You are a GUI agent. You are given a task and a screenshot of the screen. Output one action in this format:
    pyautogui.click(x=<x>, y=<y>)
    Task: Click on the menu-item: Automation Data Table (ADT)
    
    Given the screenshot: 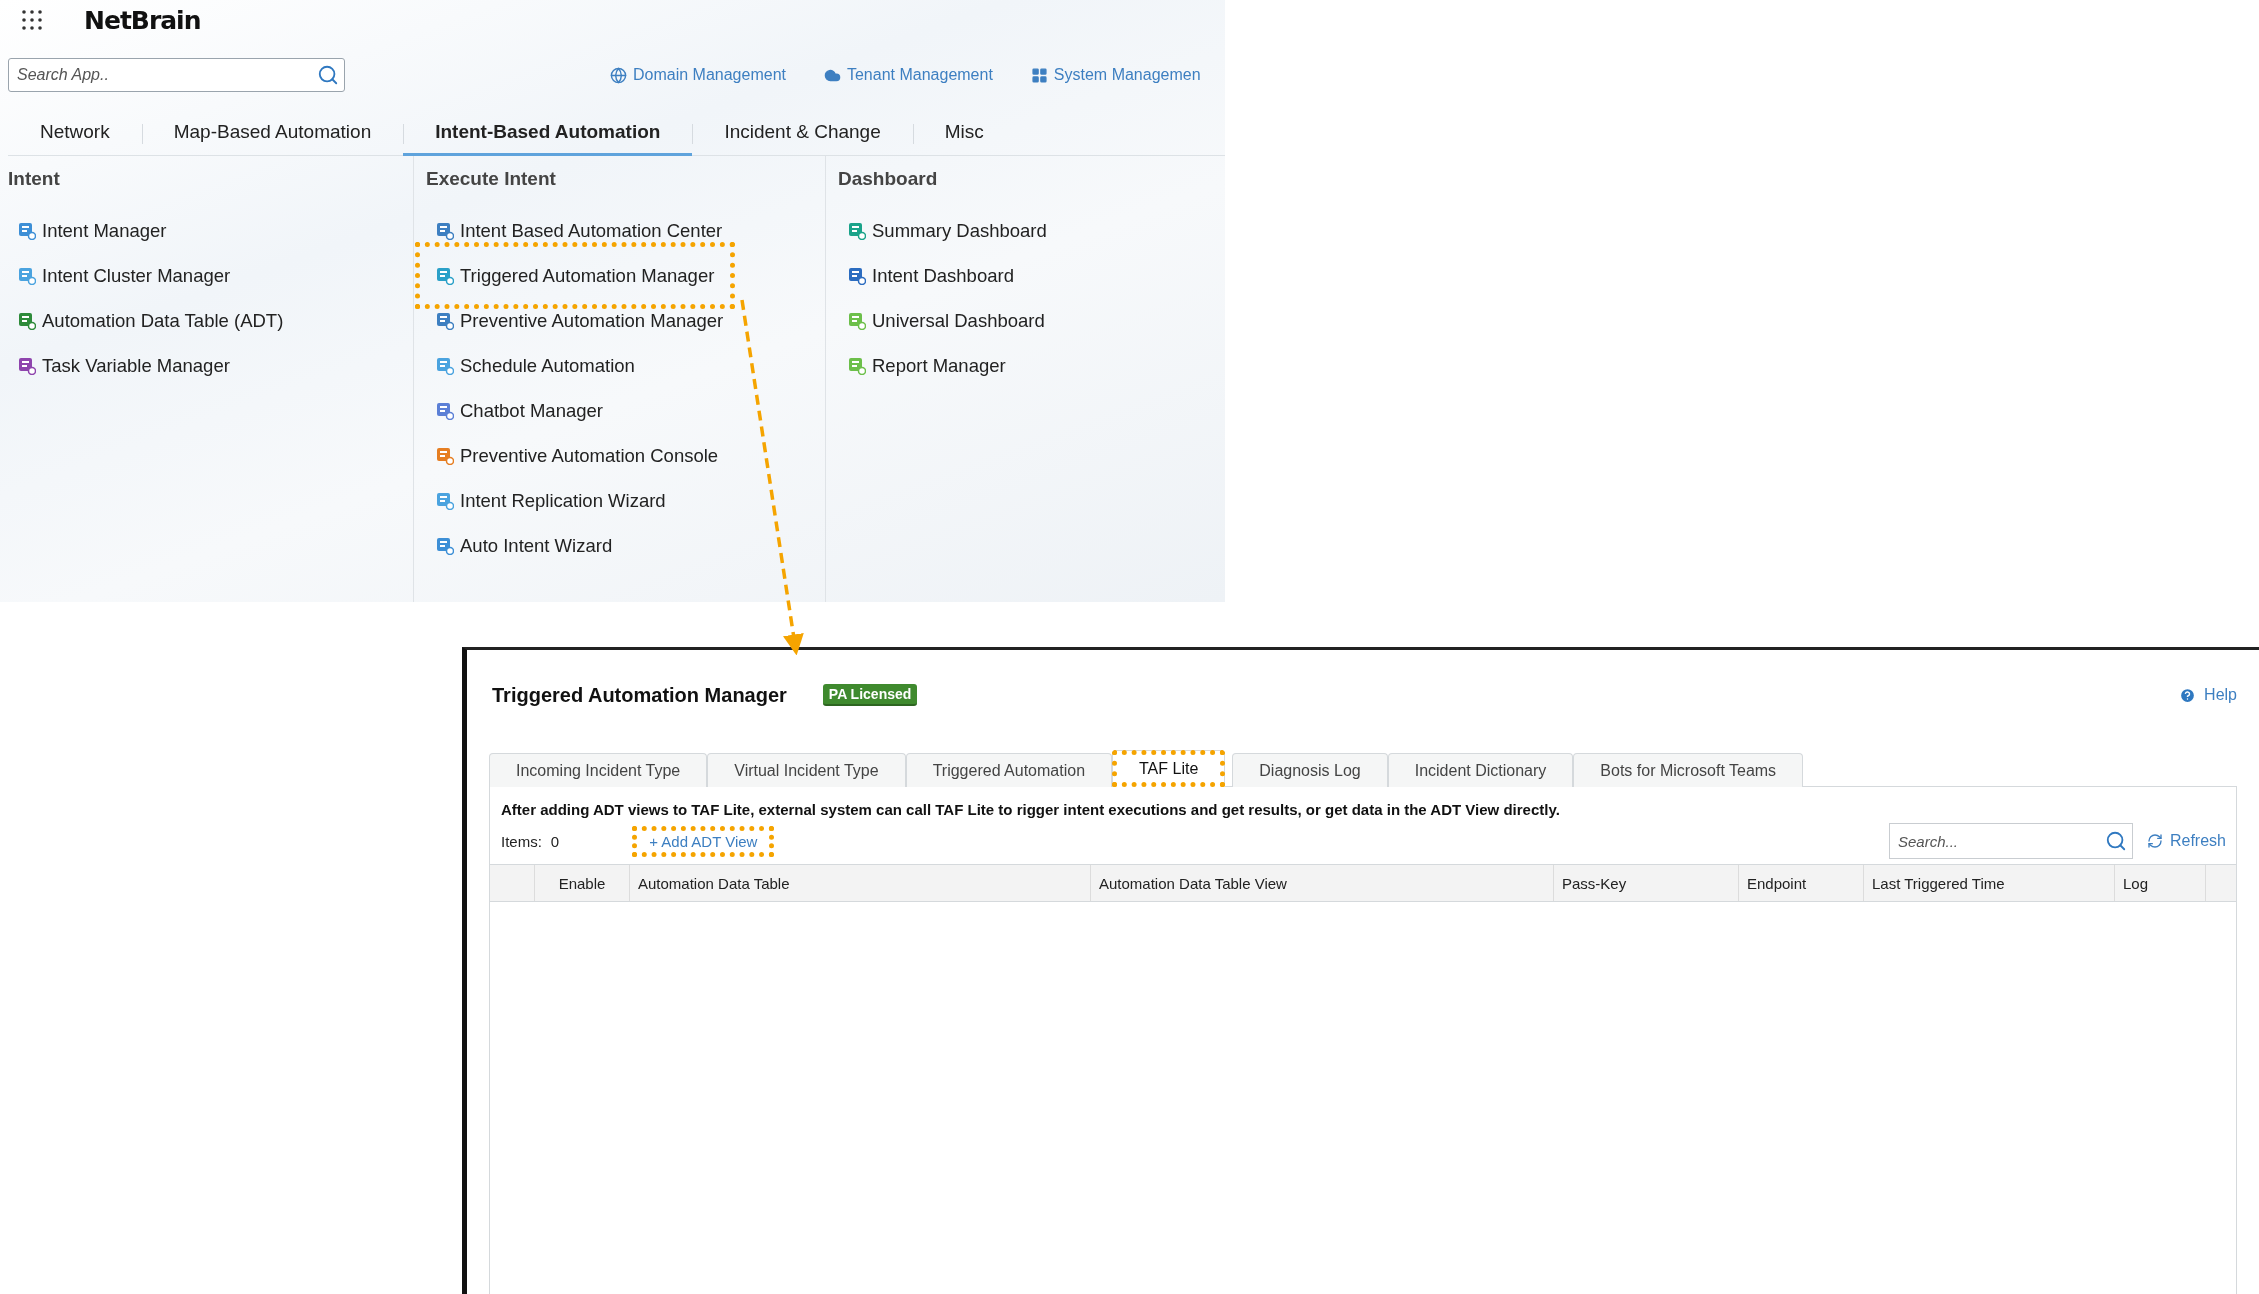 What is the action you would take?
    pyautogui.click(x=146, y=320)
    